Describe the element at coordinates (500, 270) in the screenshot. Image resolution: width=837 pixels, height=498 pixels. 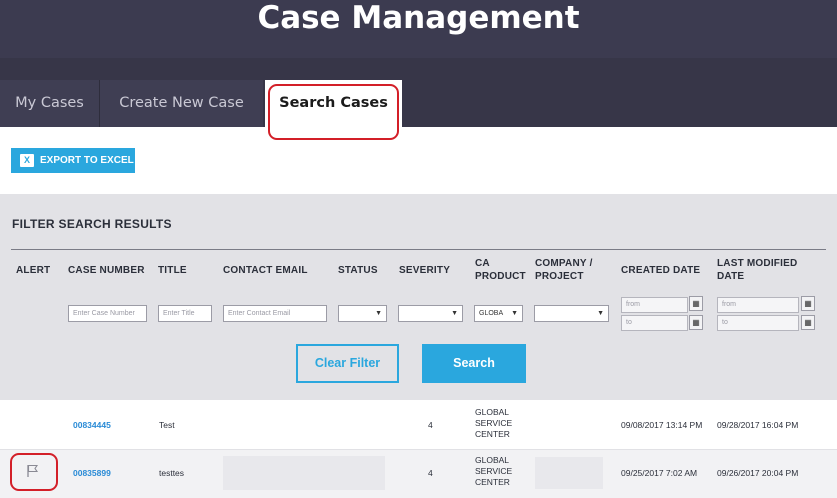
I see `column-header-ca-product: CA PRODUCT` at that location.